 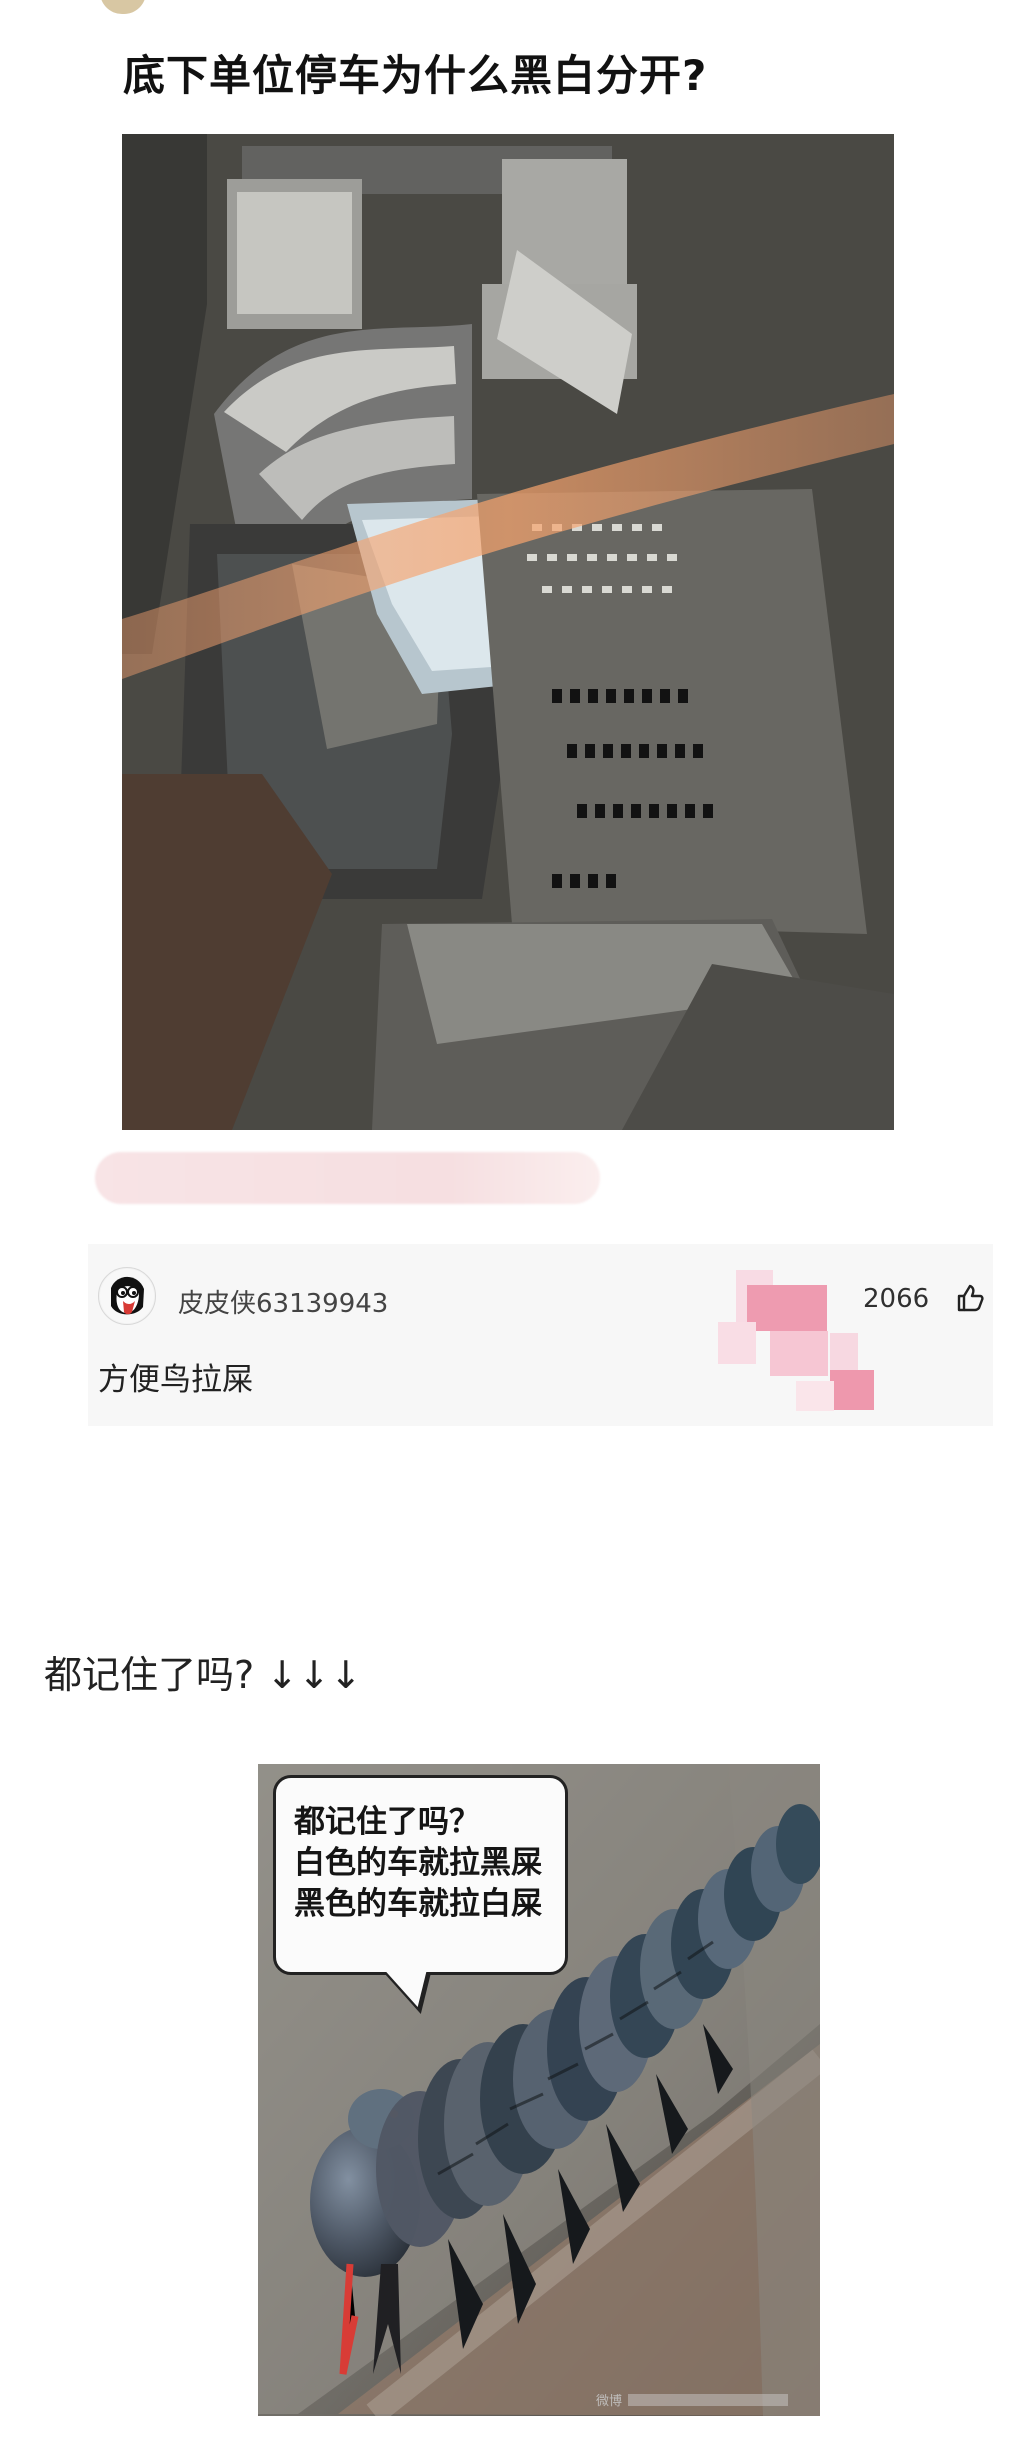 What do you see at coordinates (415, 75) in the screenshot?
I see `post-title: 底下单位停车为什么黑白分开?` at bounding box center [415, 75].